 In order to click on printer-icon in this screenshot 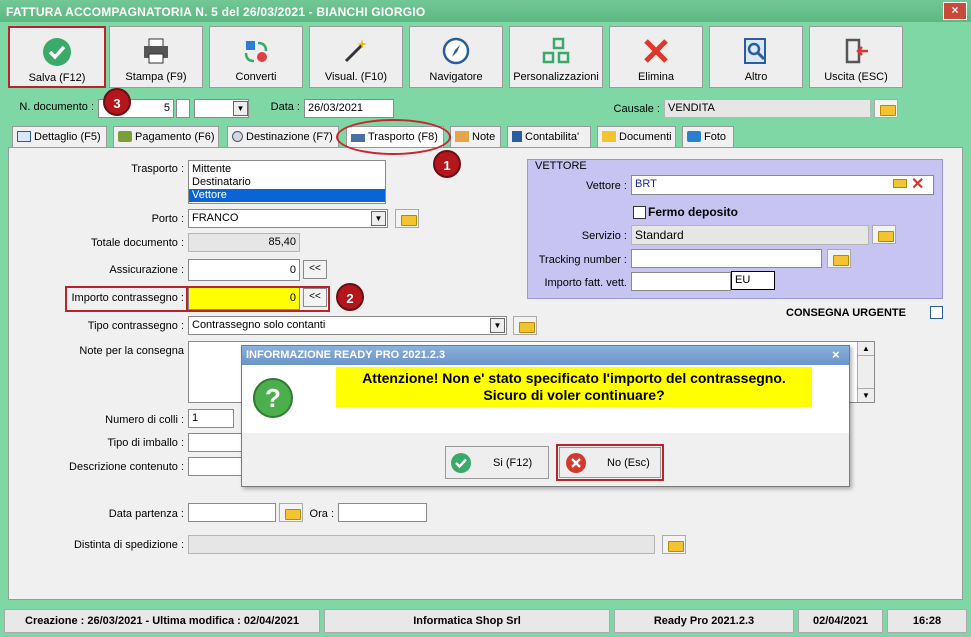, I will do `click(156, 51)`.